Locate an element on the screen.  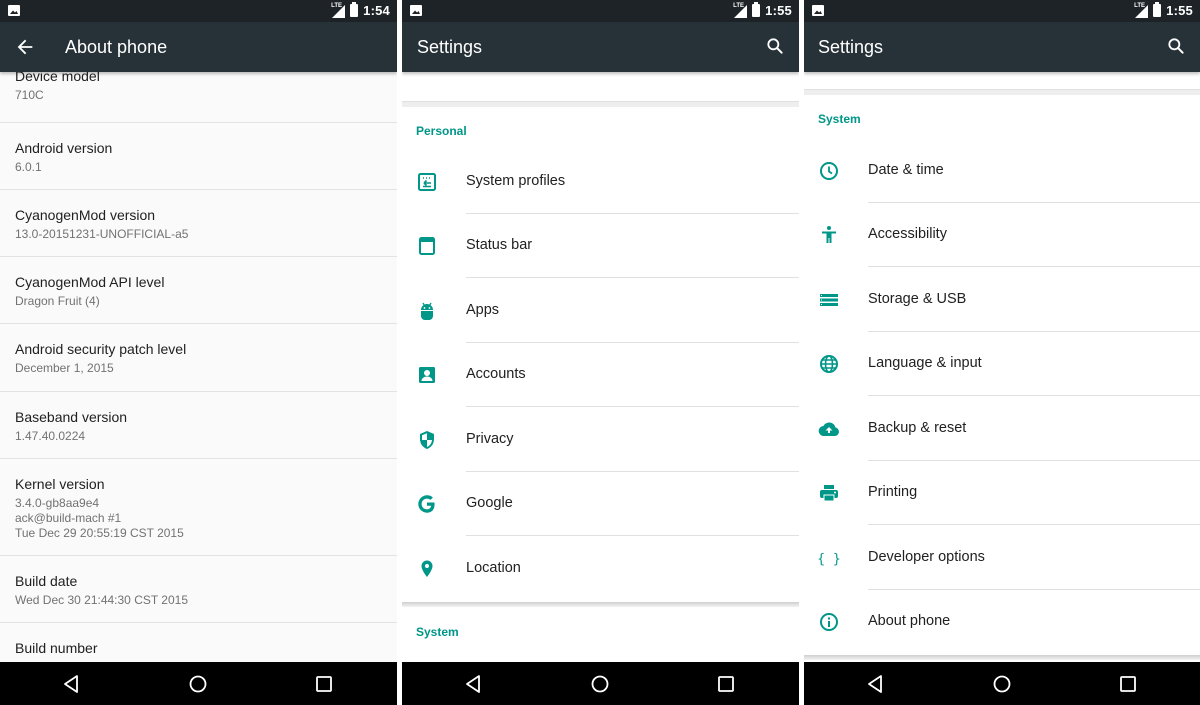
settings-item-status-bar: Status bar is located at coordinates (600, 246).